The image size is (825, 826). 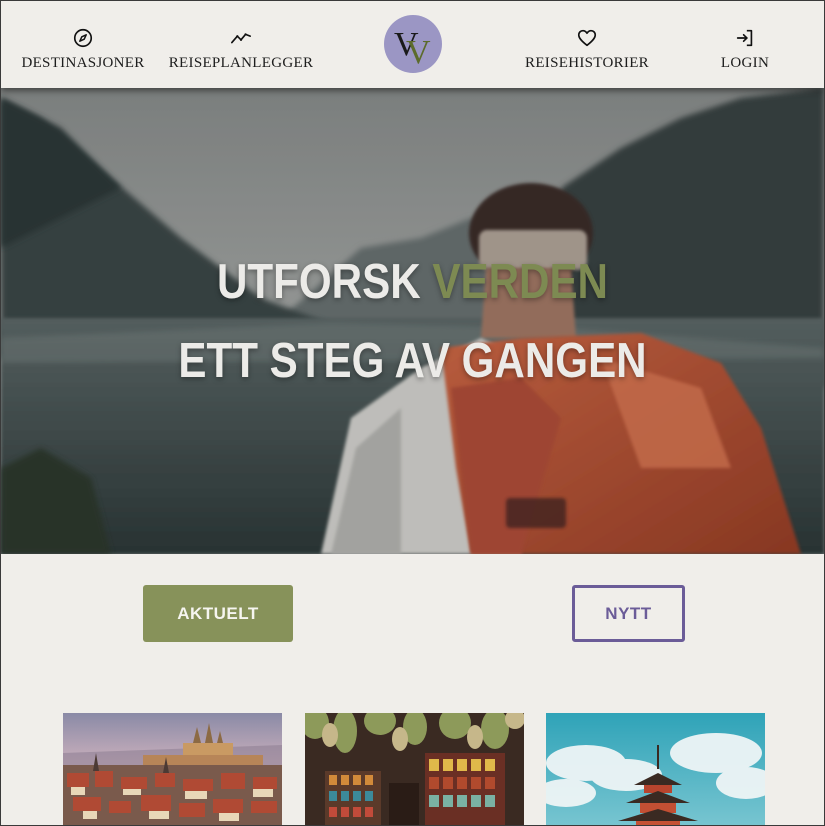 I want to click on nav-item-destinasjoner: DESTINASJONER, so click(x=83, y=44).